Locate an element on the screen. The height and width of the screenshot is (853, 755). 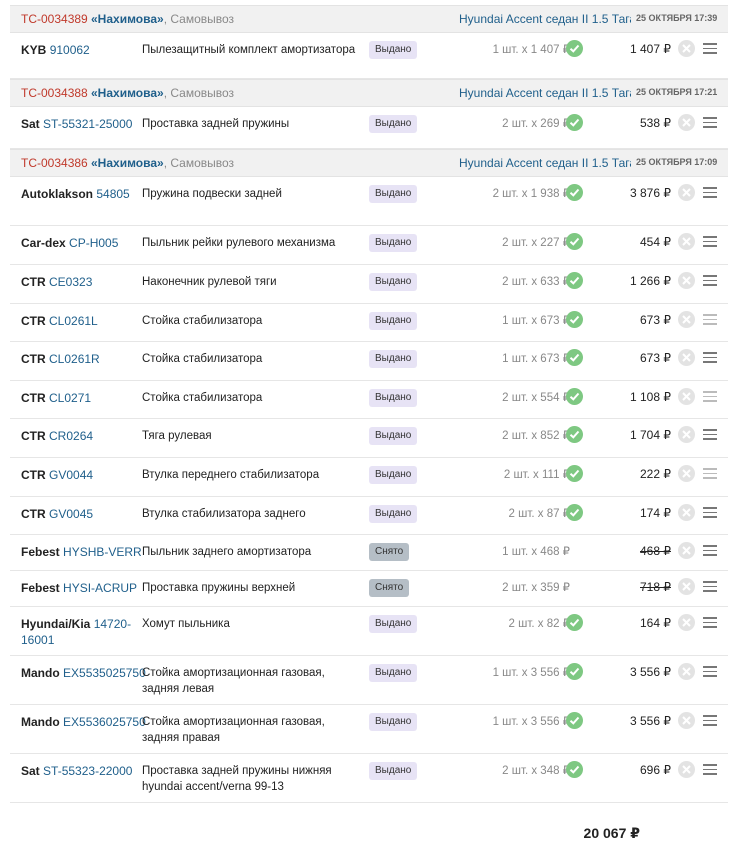
article-code-link: GV0044 is located at coordinates (71, 475).